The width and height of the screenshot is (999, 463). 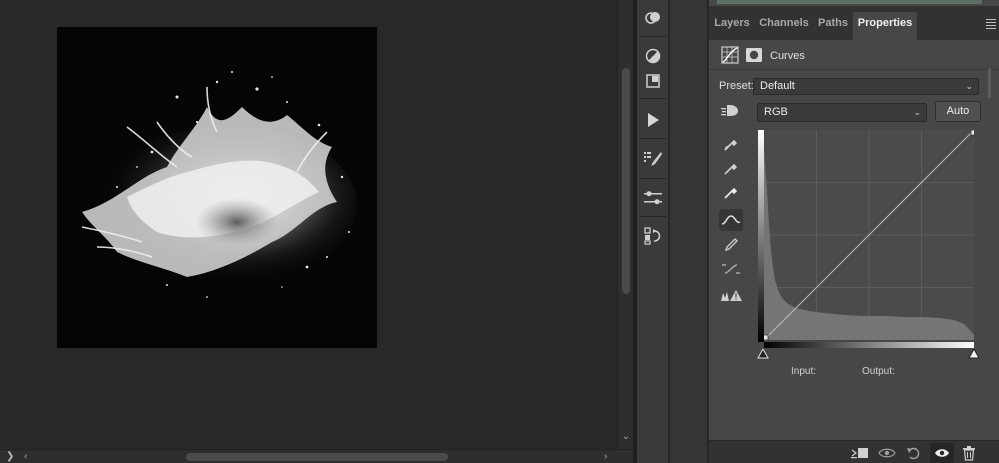 I want to click on preset-value: Default, so click(x=777, y=86).